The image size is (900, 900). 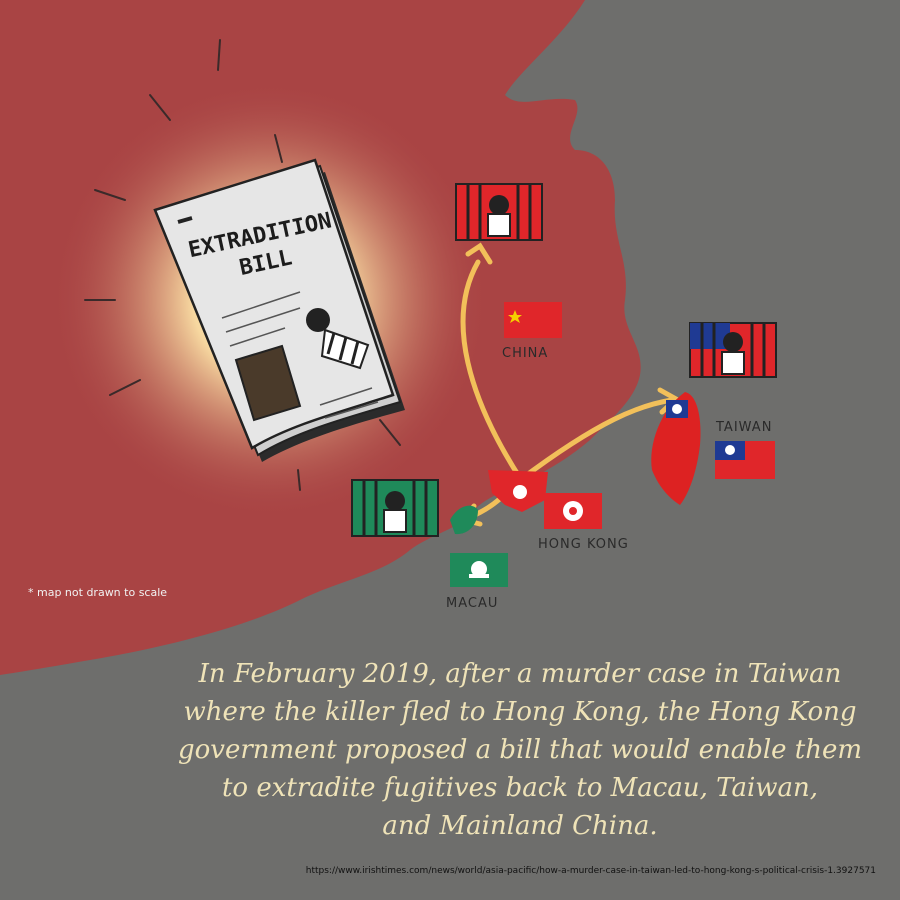 I want to click on caption-line5: and Mainland China., so click(x=520, y=826).